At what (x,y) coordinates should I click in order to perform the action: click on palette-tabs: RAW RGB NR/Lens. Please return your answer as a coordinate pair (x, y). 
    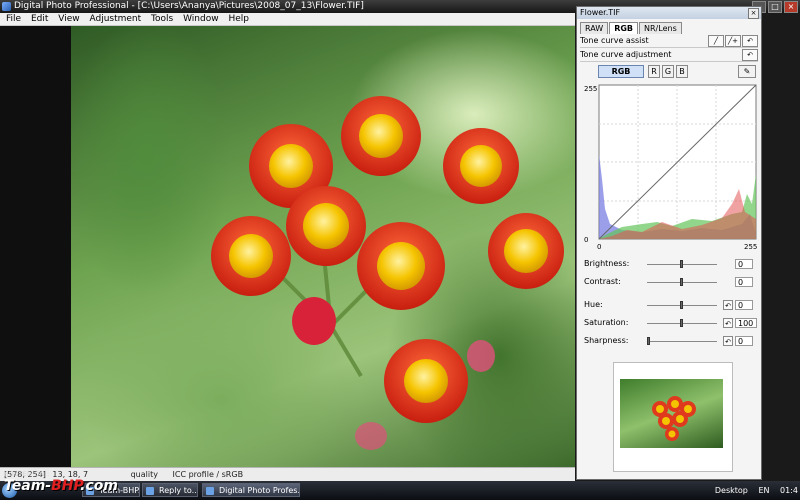
    Looking at the image, I should click on (669, 28).